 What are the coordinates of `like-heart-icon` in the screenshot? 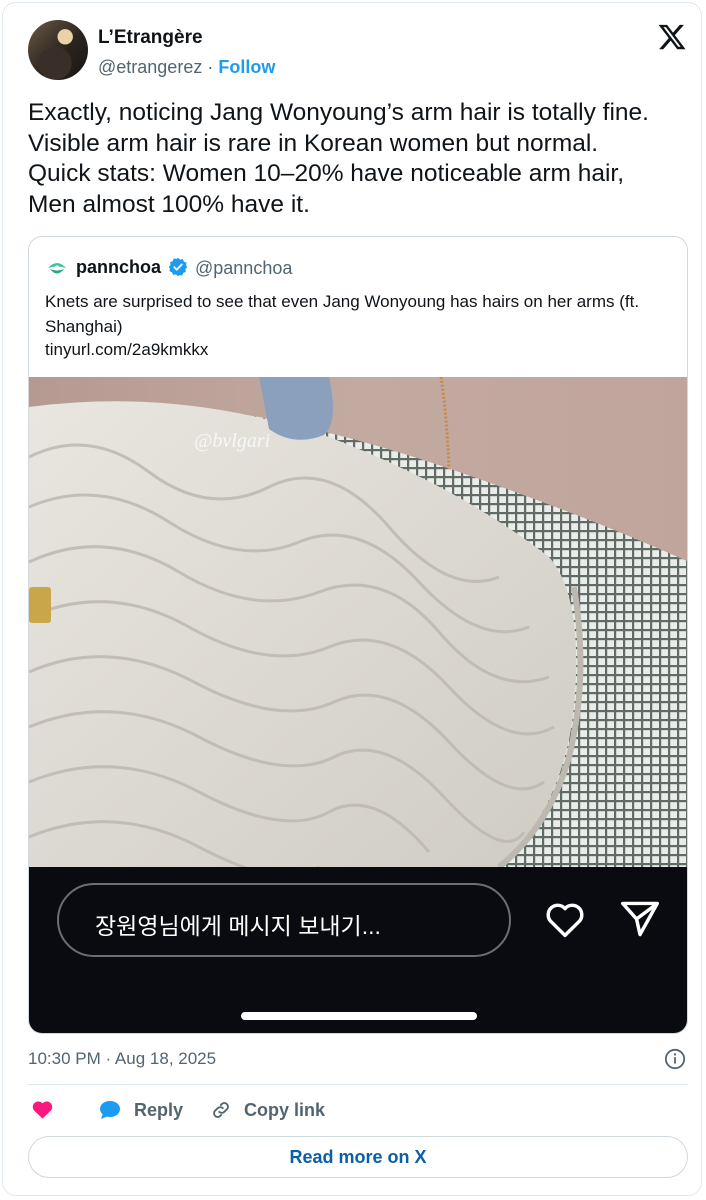 It's located at (42, 1110).